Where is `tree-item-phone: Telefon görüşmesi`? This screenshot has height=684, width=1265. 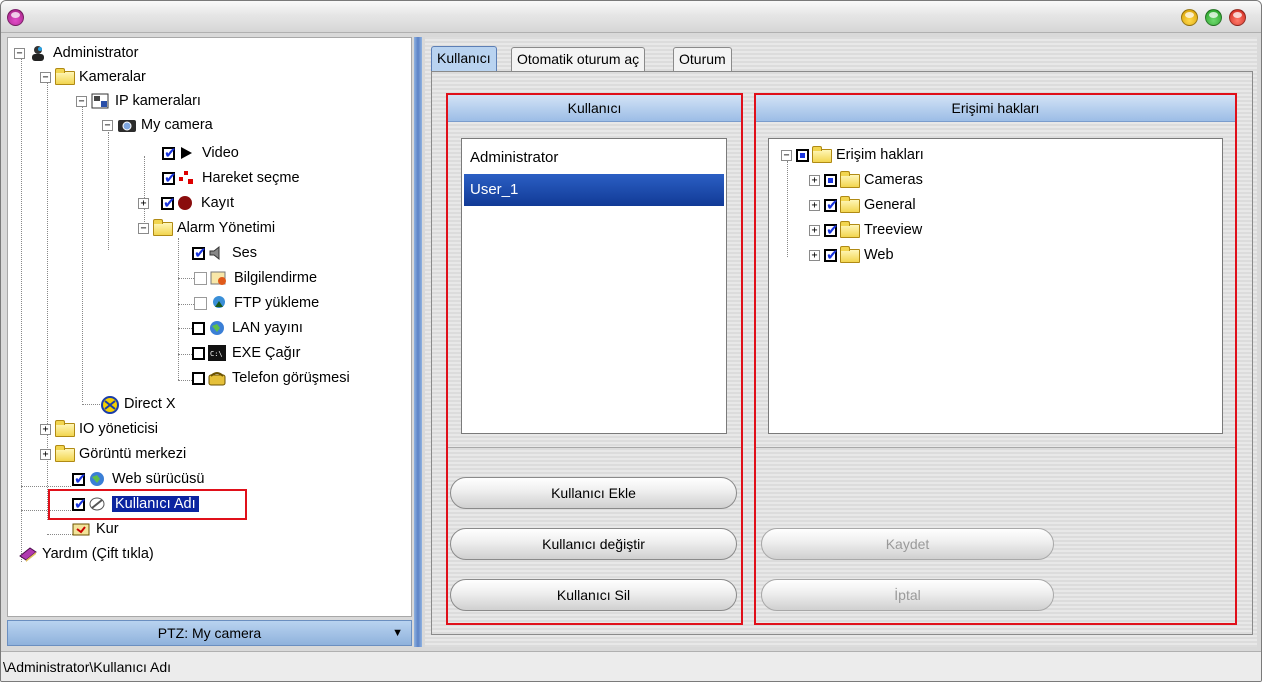
tree-item-phone: Telefon görüşmesi is located at coordinates (271, 378).